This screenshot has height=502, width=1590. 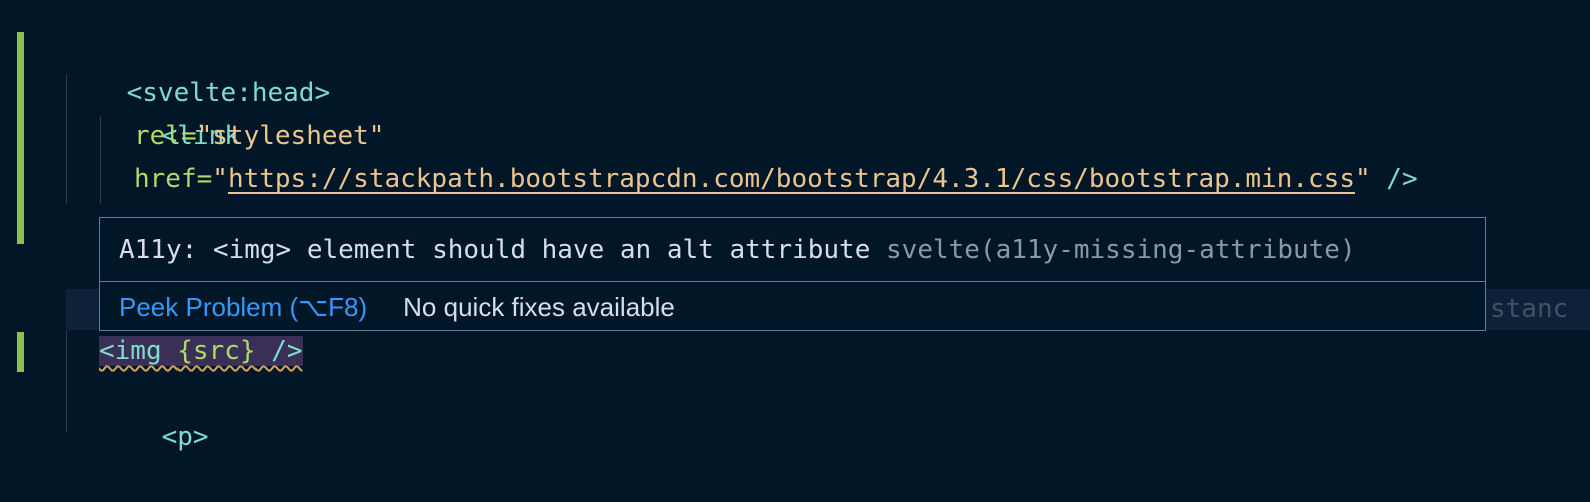 What do you see at coordinates (169, 111) in the screenshot?
I see `code-line: <link` at bounding box center [169, 111].